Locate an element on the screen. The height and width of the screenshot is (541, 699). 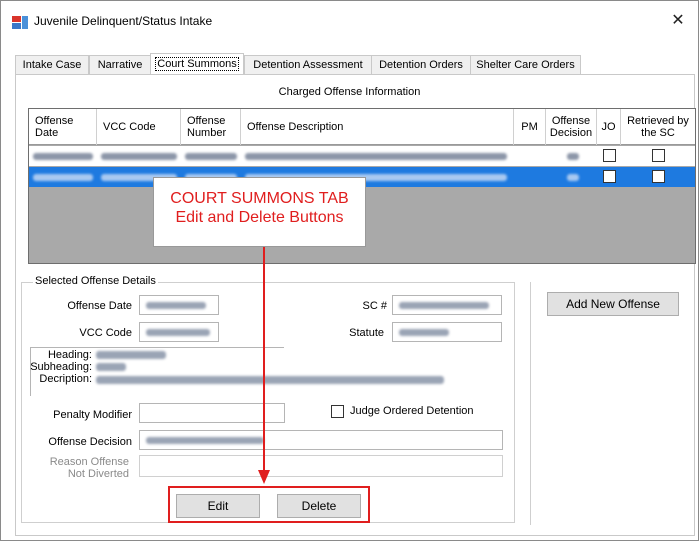
tab-shelter-care-orders: Shelter Care Orders is located at coordinates (525, 65).